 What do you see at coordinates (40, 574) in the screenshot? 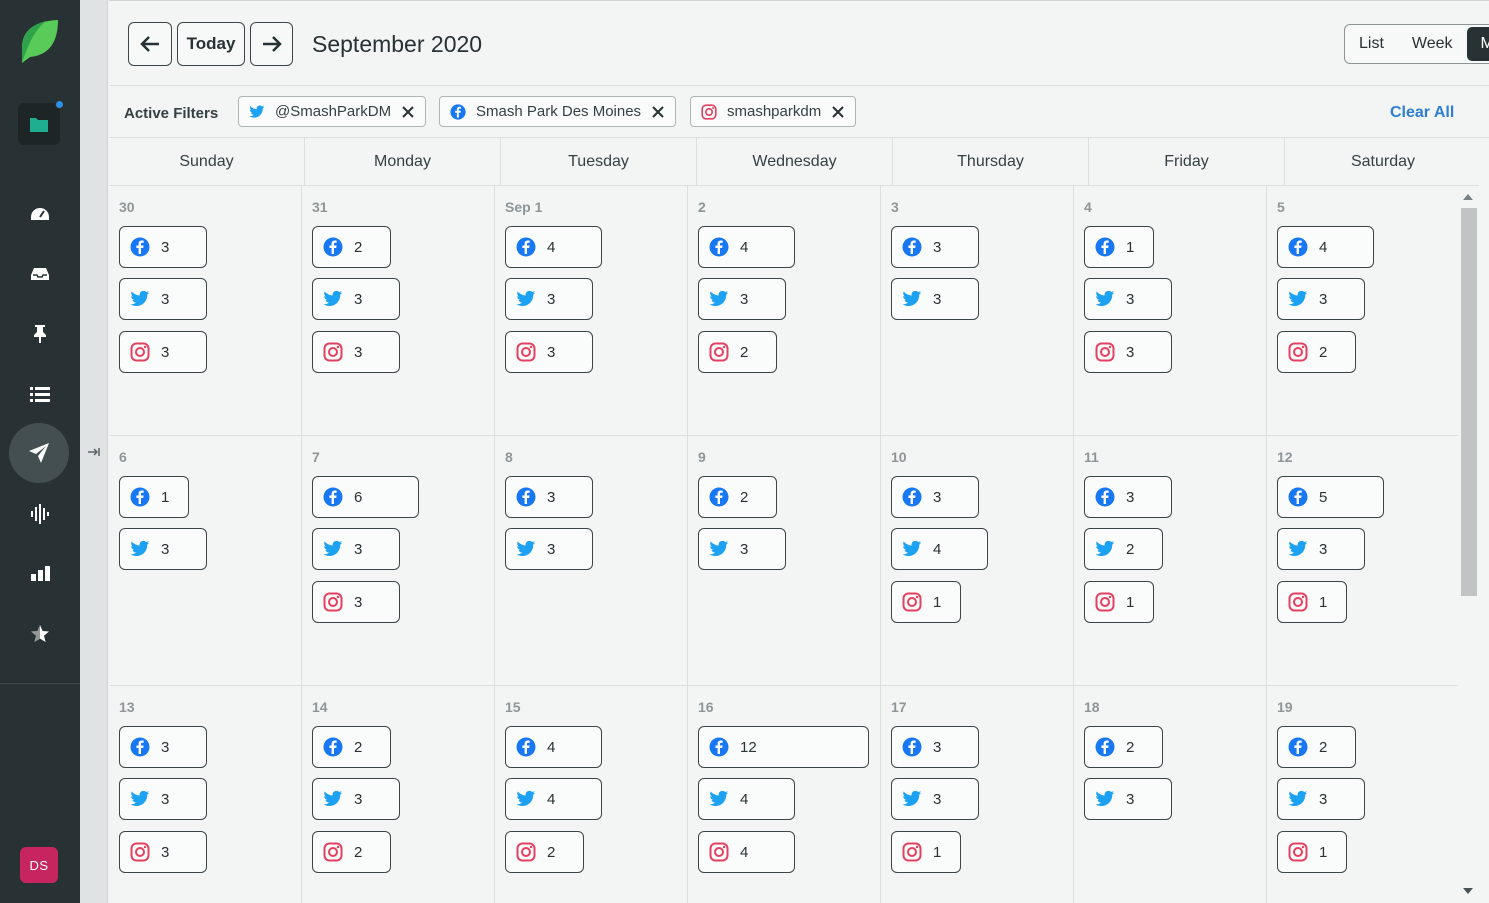
I see `bar-chart-icon` at bounding box center [40, 574].